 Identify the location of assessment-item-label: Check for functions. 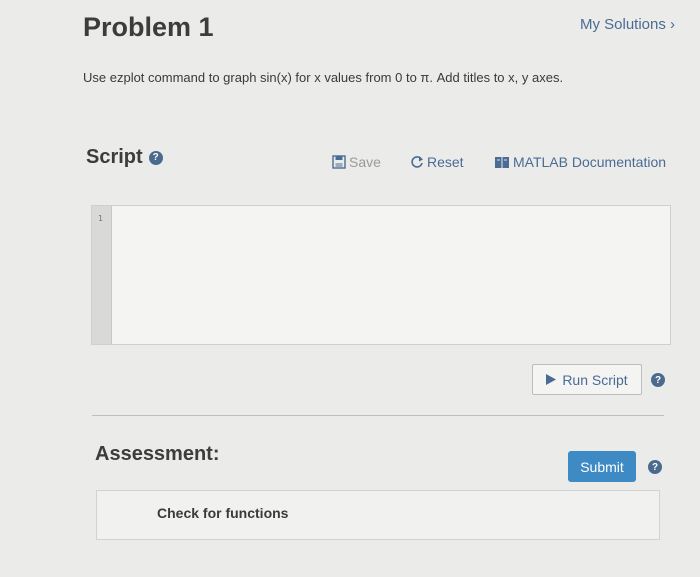
(223, 513).